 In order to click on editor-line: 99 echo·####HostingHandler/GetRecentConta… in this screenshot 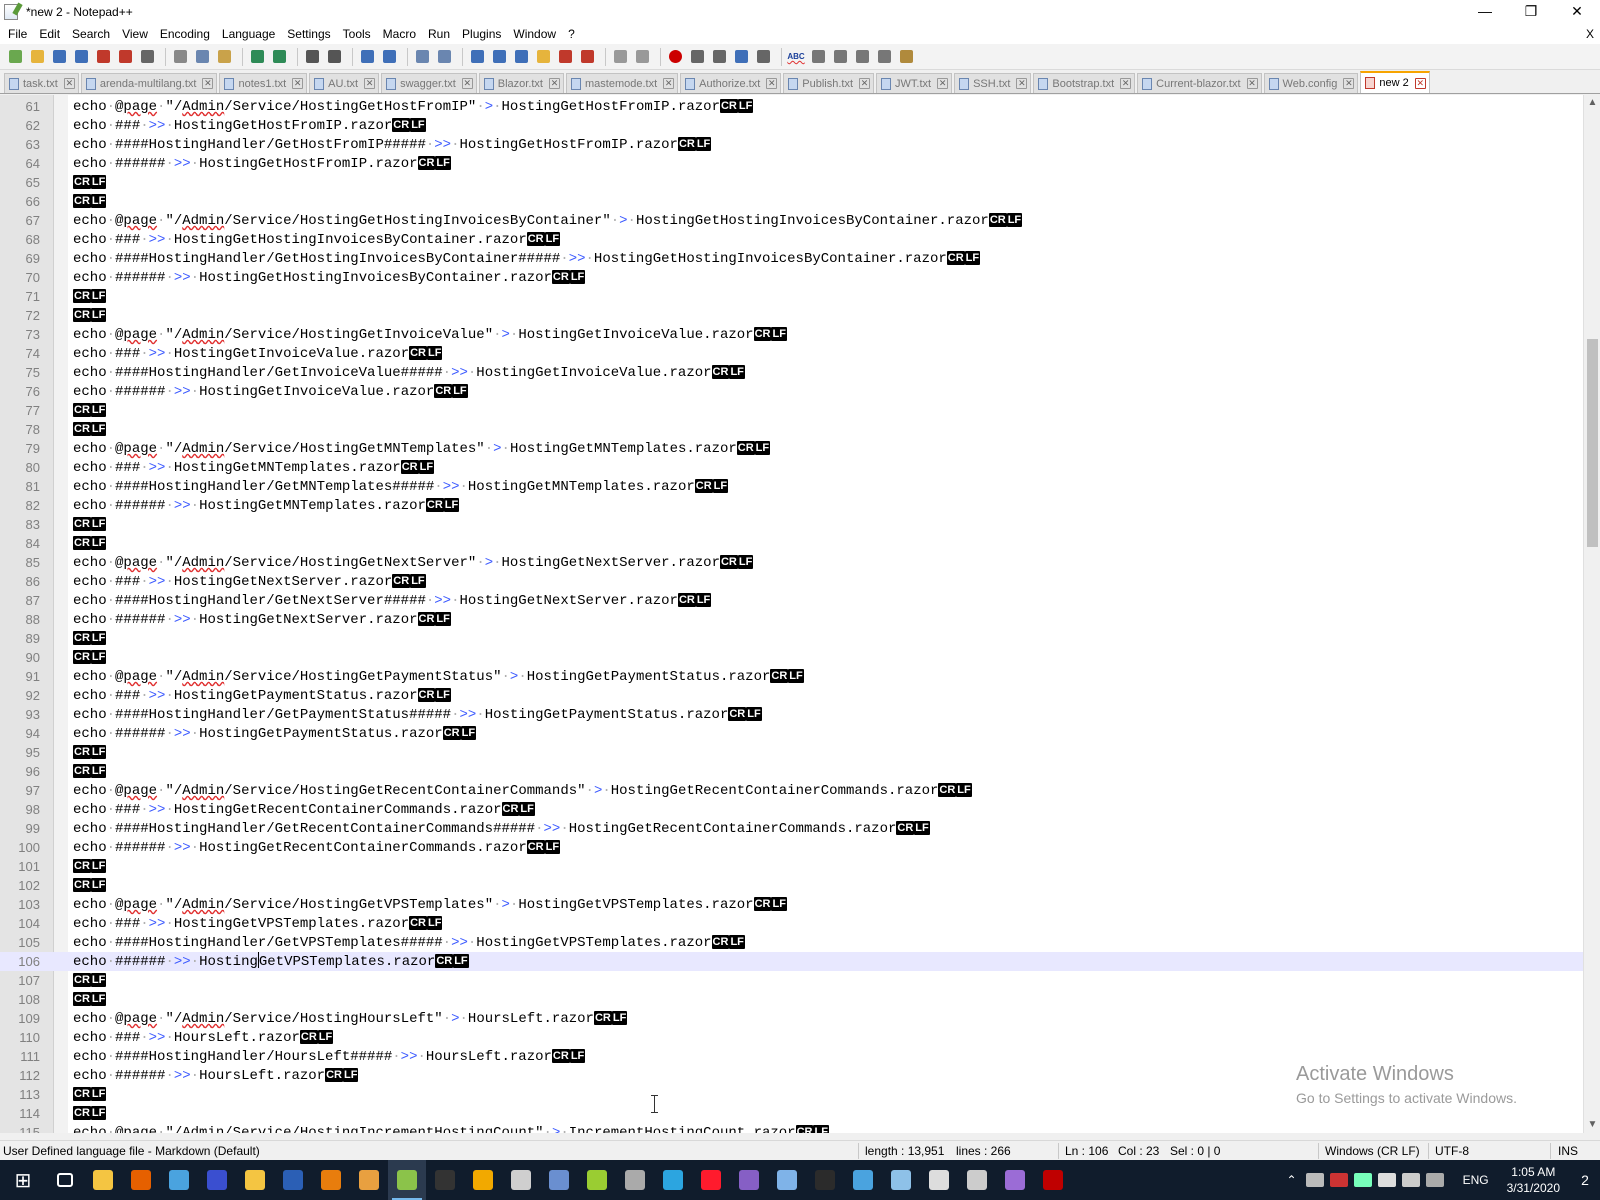, I will do `click(791, 828)`.